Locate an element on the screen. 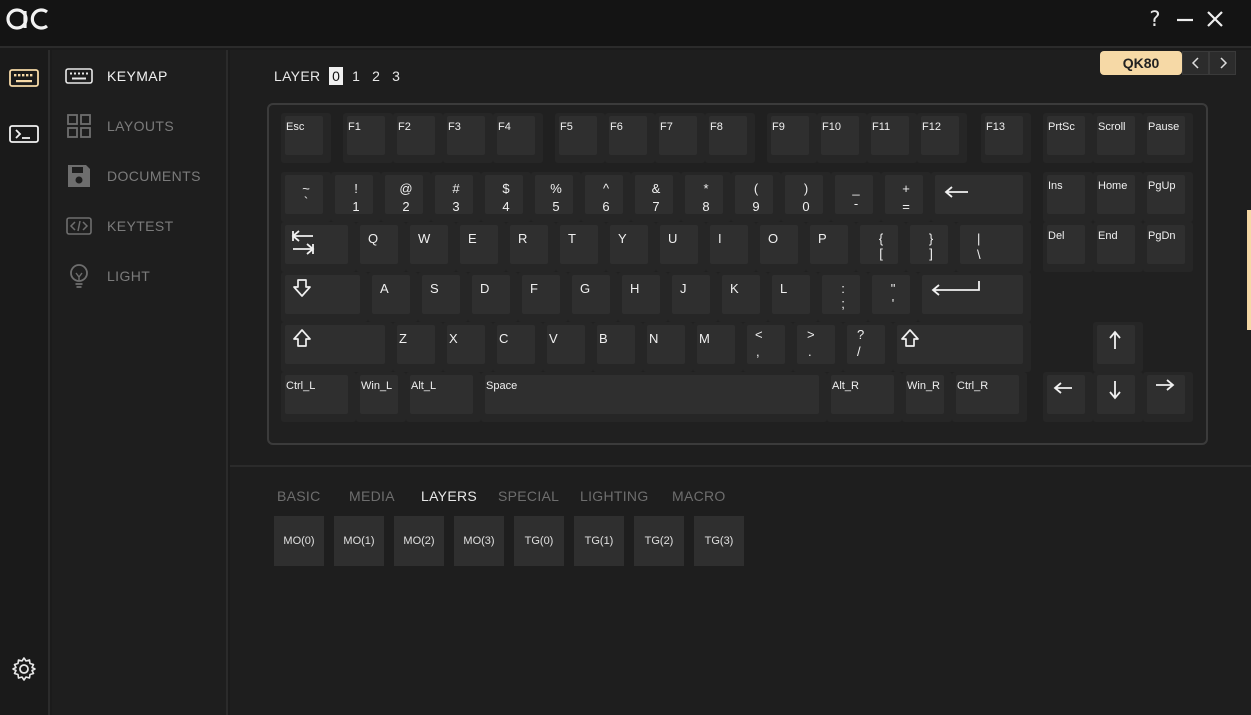  key-win-left: Win_L is located at coordinates (381, 397).